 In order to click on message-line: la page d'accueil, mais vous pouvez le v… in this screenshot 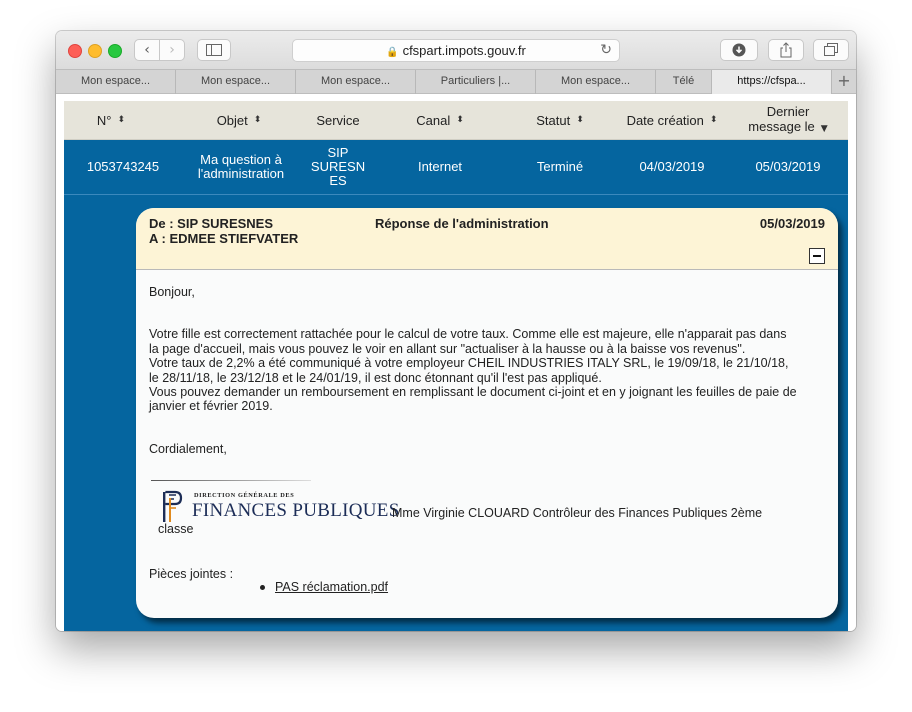, I will do `click(447, 348)`.